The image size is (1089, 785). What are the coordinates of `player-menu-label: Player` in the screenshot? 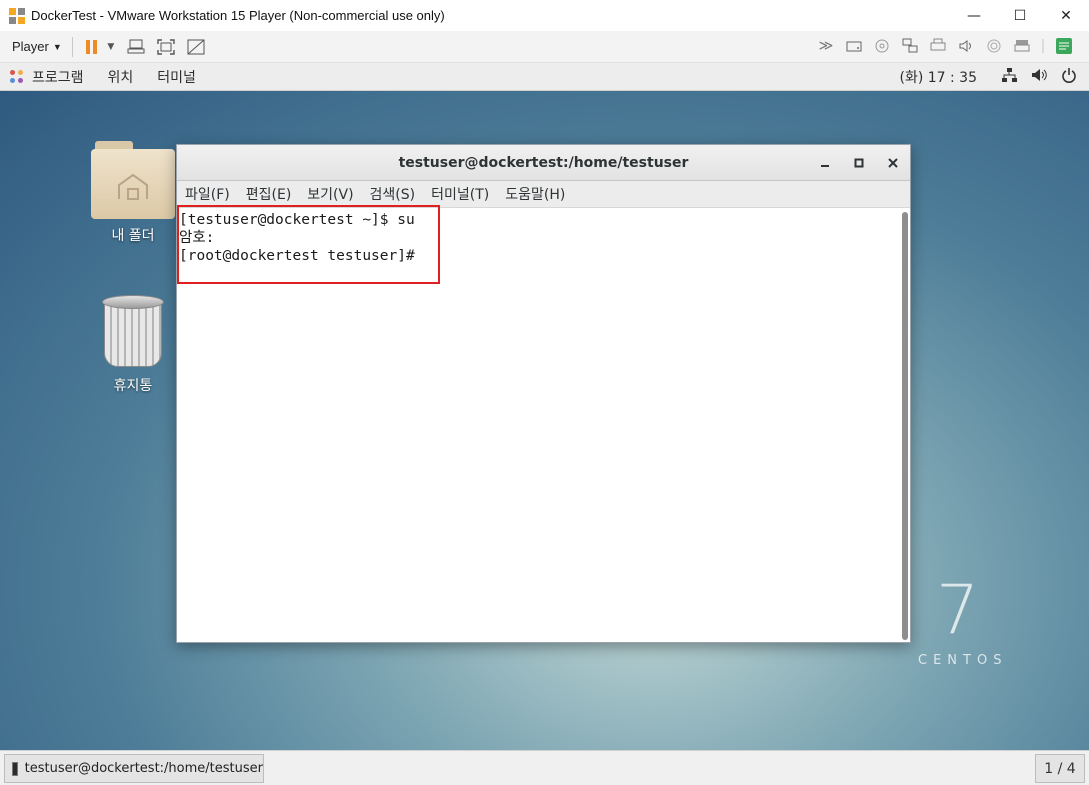 It's located at (30, 46).